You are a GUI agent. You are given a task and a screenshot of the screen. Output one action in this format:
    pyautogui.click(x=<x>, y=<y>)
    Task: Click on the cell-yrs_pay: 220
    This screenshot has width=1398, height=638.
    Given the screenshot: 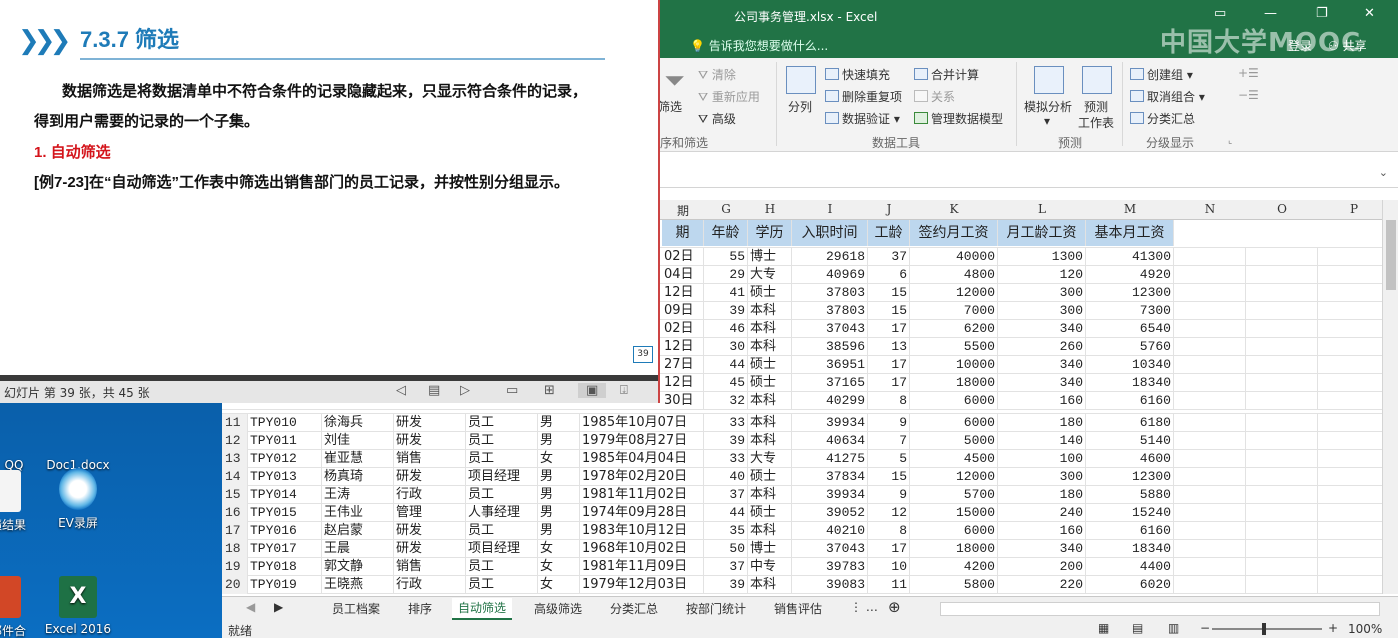 What is the action you would take?
    pyautogui.click(x=1042, y=585)
    